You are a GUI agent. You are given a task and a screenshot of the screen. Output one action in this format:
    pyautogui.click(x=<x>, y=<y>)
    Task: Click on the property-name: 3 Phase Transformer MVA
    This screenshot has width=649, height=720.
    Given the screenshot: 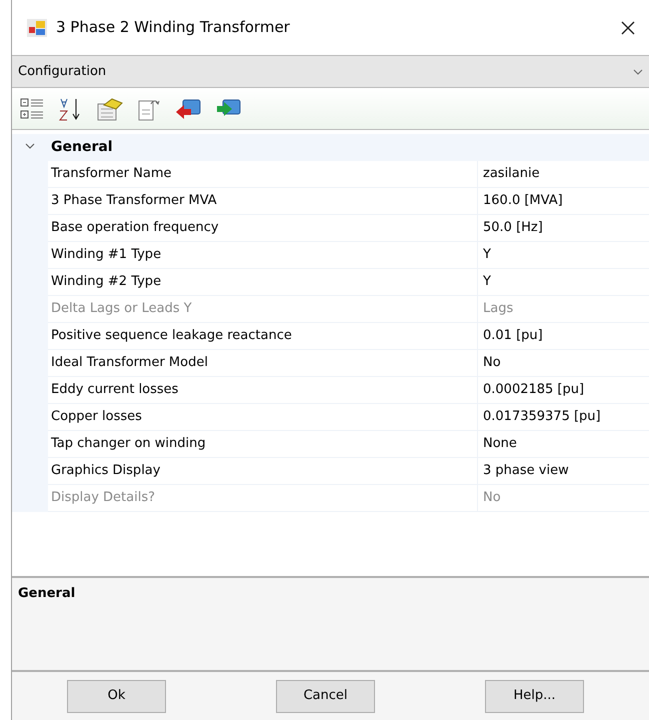 What is the action you would take?
    pyautogui.click(x=134, y=201)
    